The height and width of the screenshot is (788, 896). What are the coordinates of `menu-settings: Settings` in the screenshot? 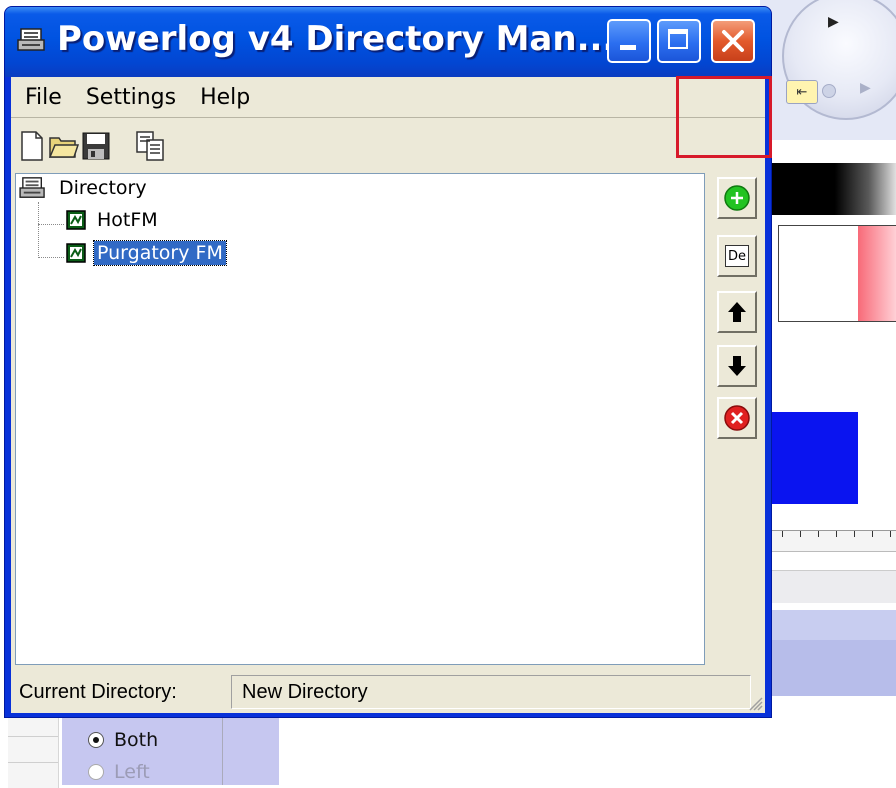 It's located at (131, 97).